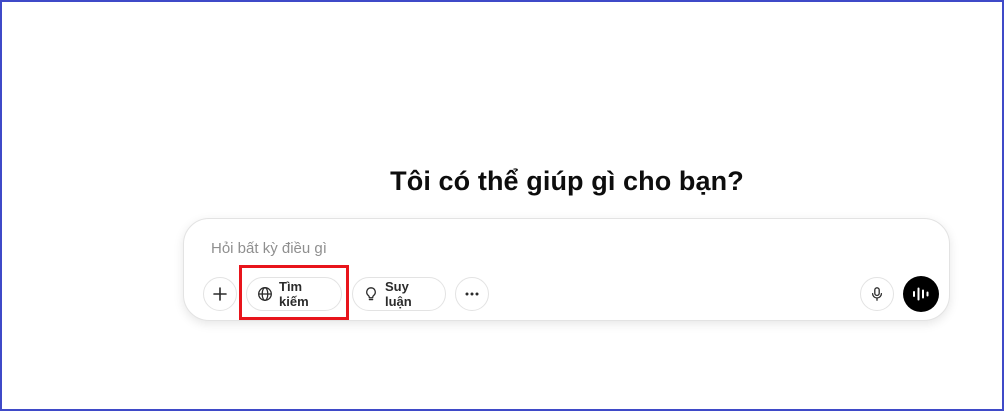  I want to click on more-options-button, so click(472, 294).